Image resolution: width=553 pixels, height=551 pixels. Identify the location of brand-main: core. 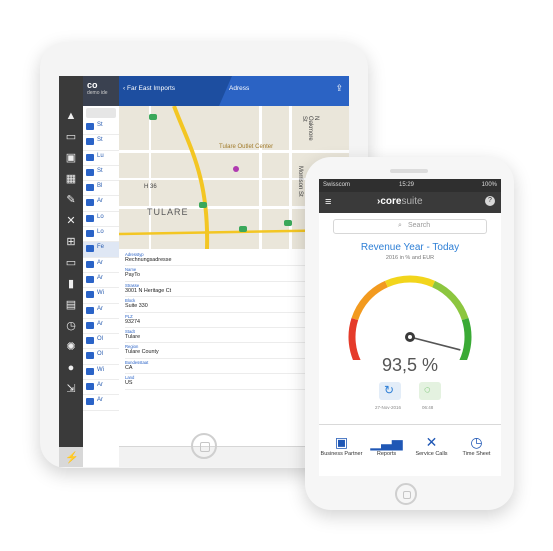
(391, 201).